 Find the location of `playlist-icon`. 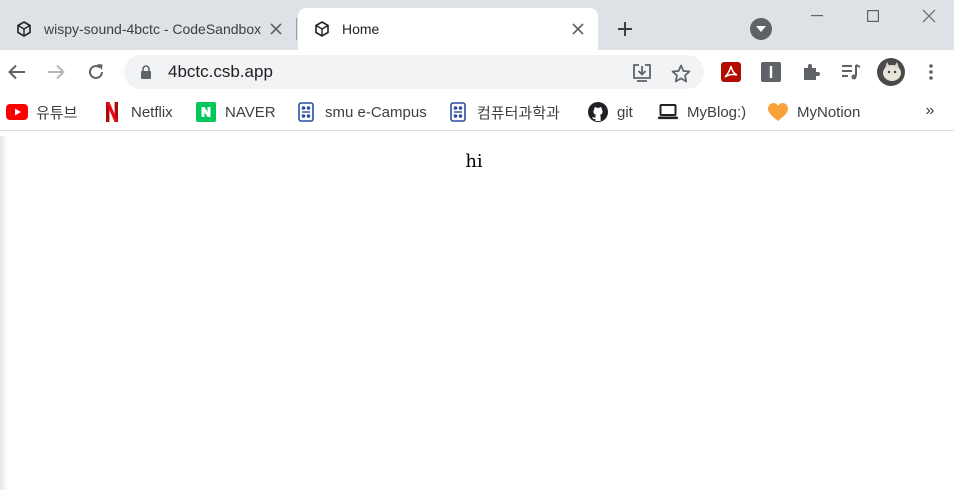

playlist-icon is located at coordinates (851, 72).